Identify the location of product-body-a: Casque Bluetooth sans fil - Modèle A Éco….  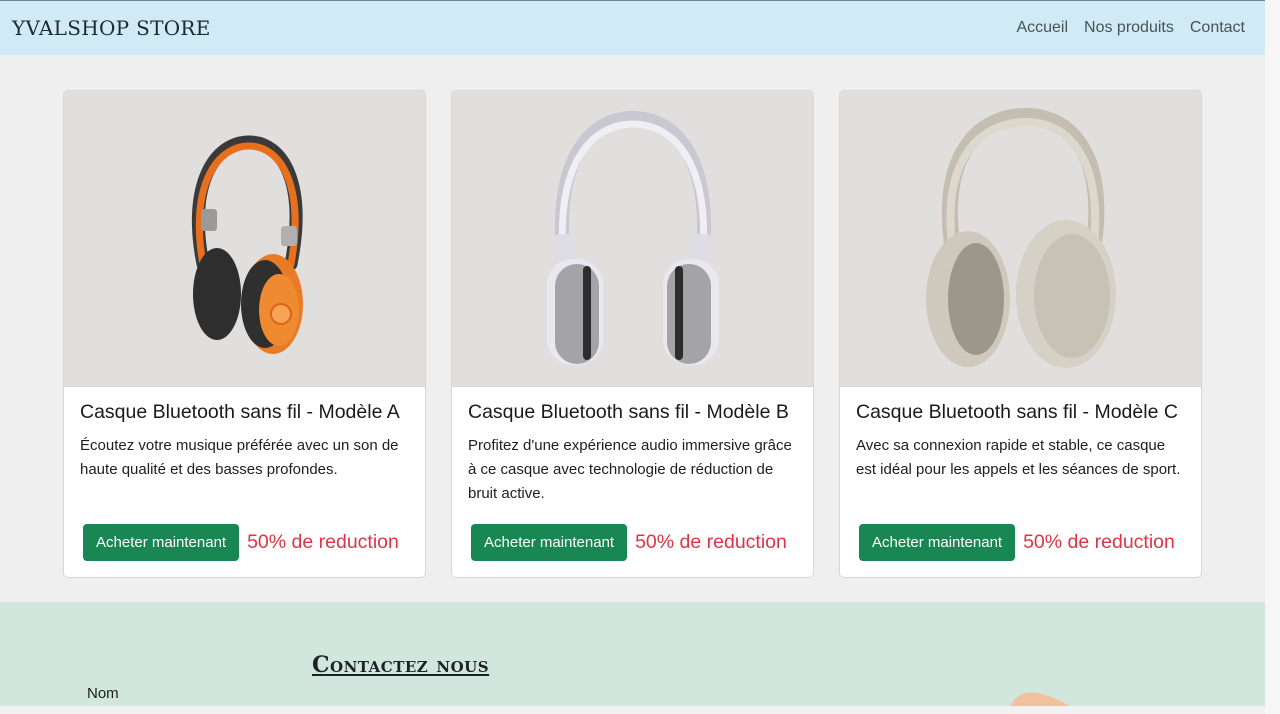
(244, 434).